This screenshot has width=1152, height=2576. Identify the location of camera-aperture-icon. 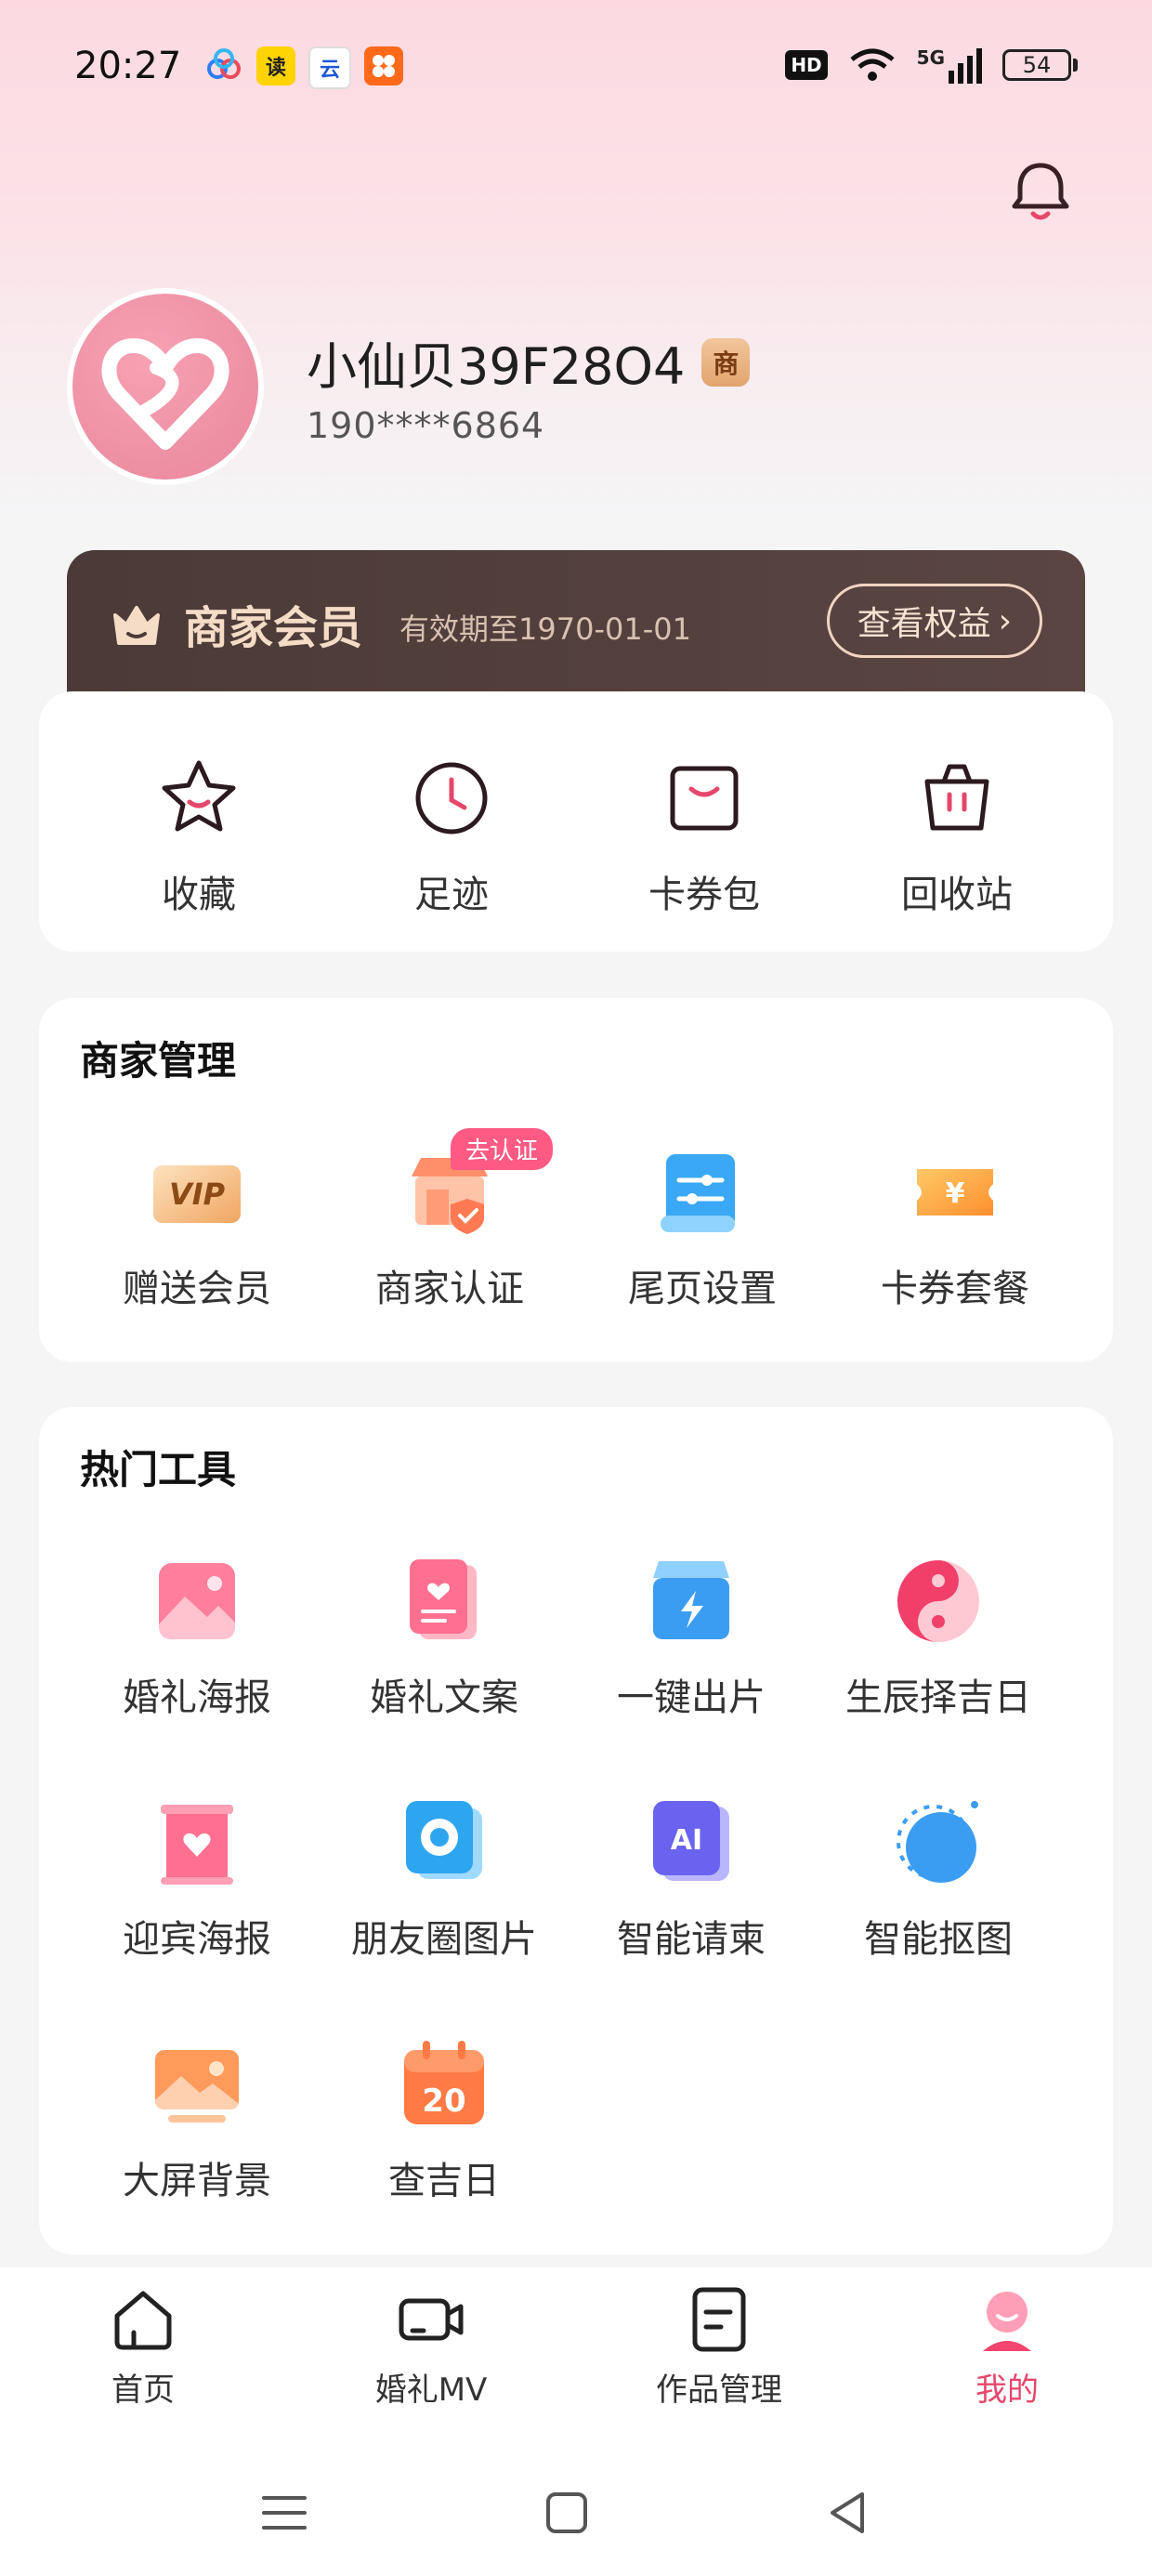
(444, 1840).